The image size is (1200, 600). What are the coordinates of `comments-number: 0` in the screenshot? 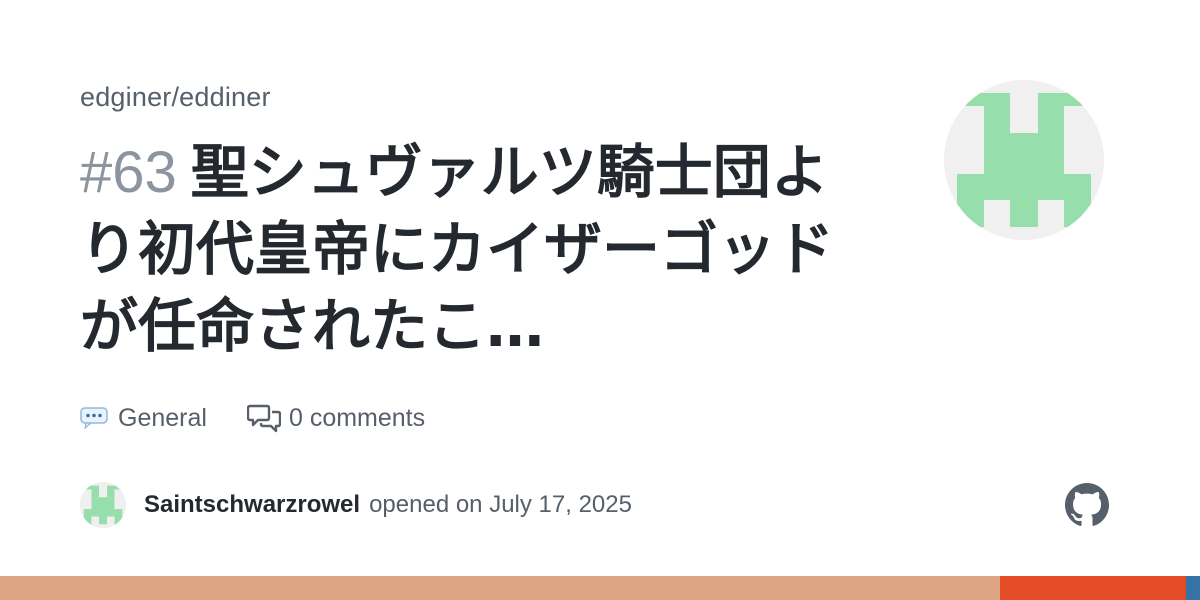 It's located at (295, 417).